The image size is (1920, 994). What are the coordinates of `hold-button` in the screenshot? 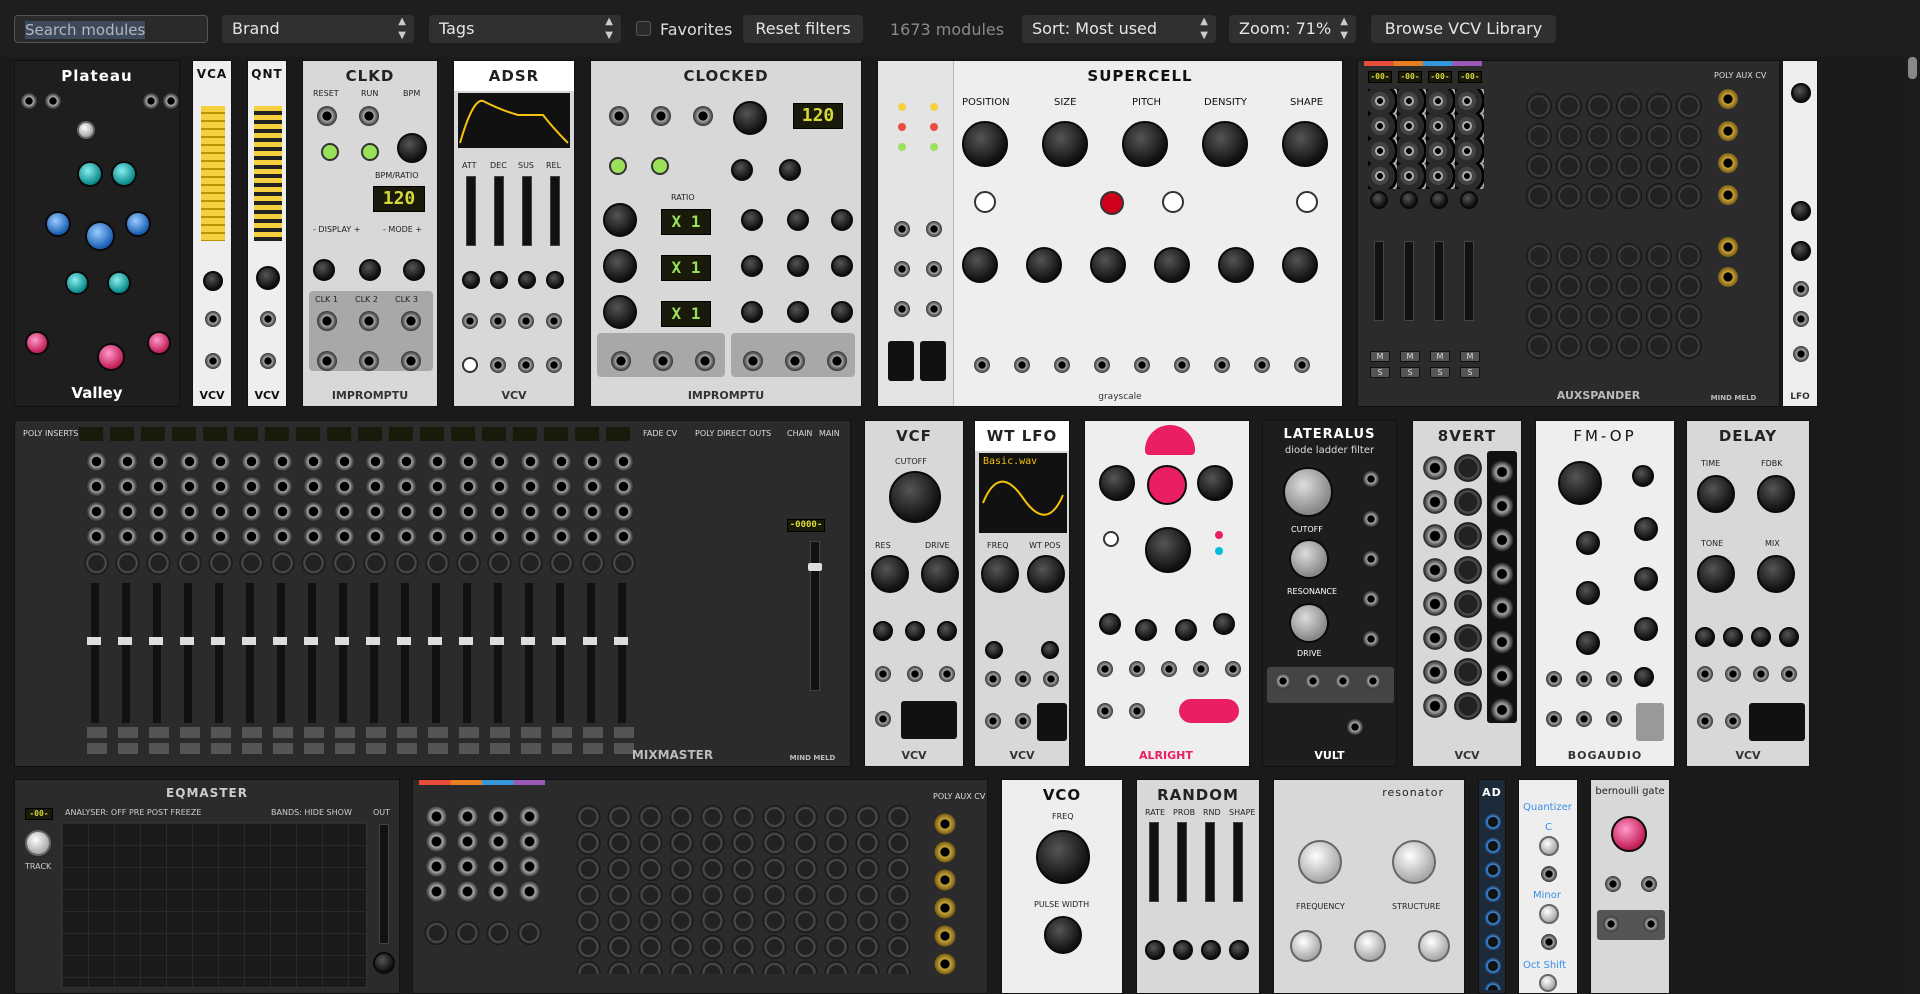 It's located at (1112, 203).